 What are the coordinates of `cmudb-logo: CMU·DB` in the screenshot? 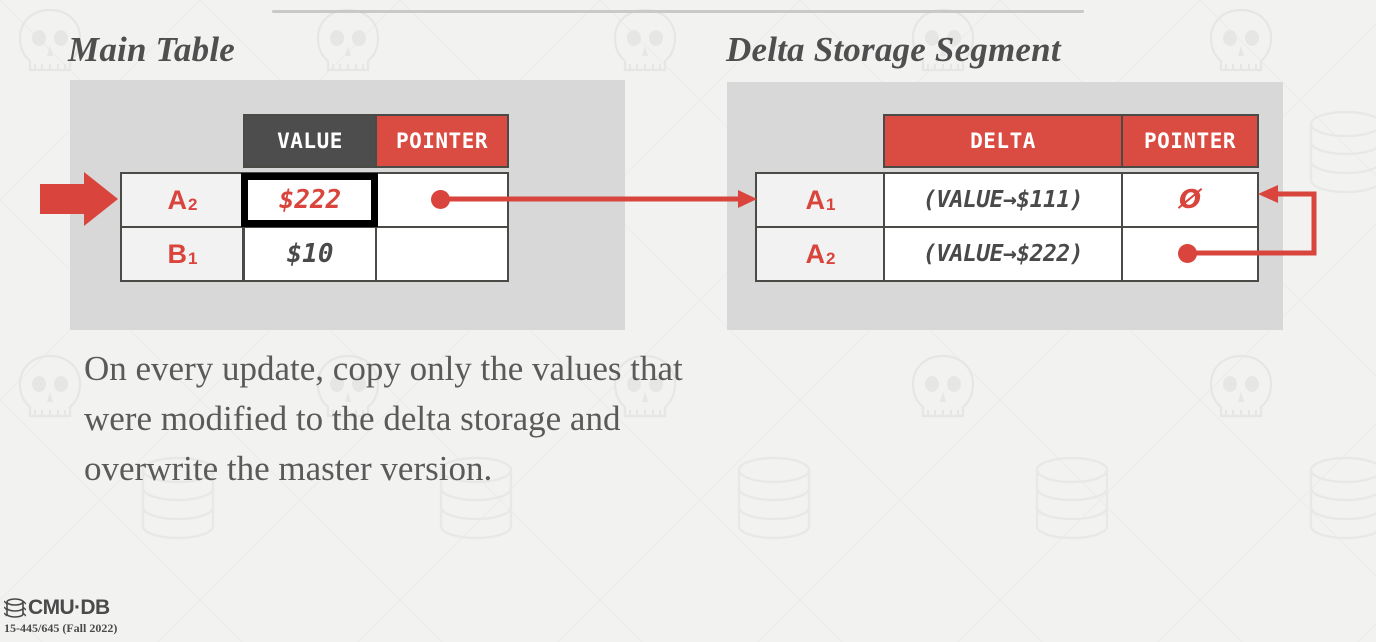 It's located at (60, 608).